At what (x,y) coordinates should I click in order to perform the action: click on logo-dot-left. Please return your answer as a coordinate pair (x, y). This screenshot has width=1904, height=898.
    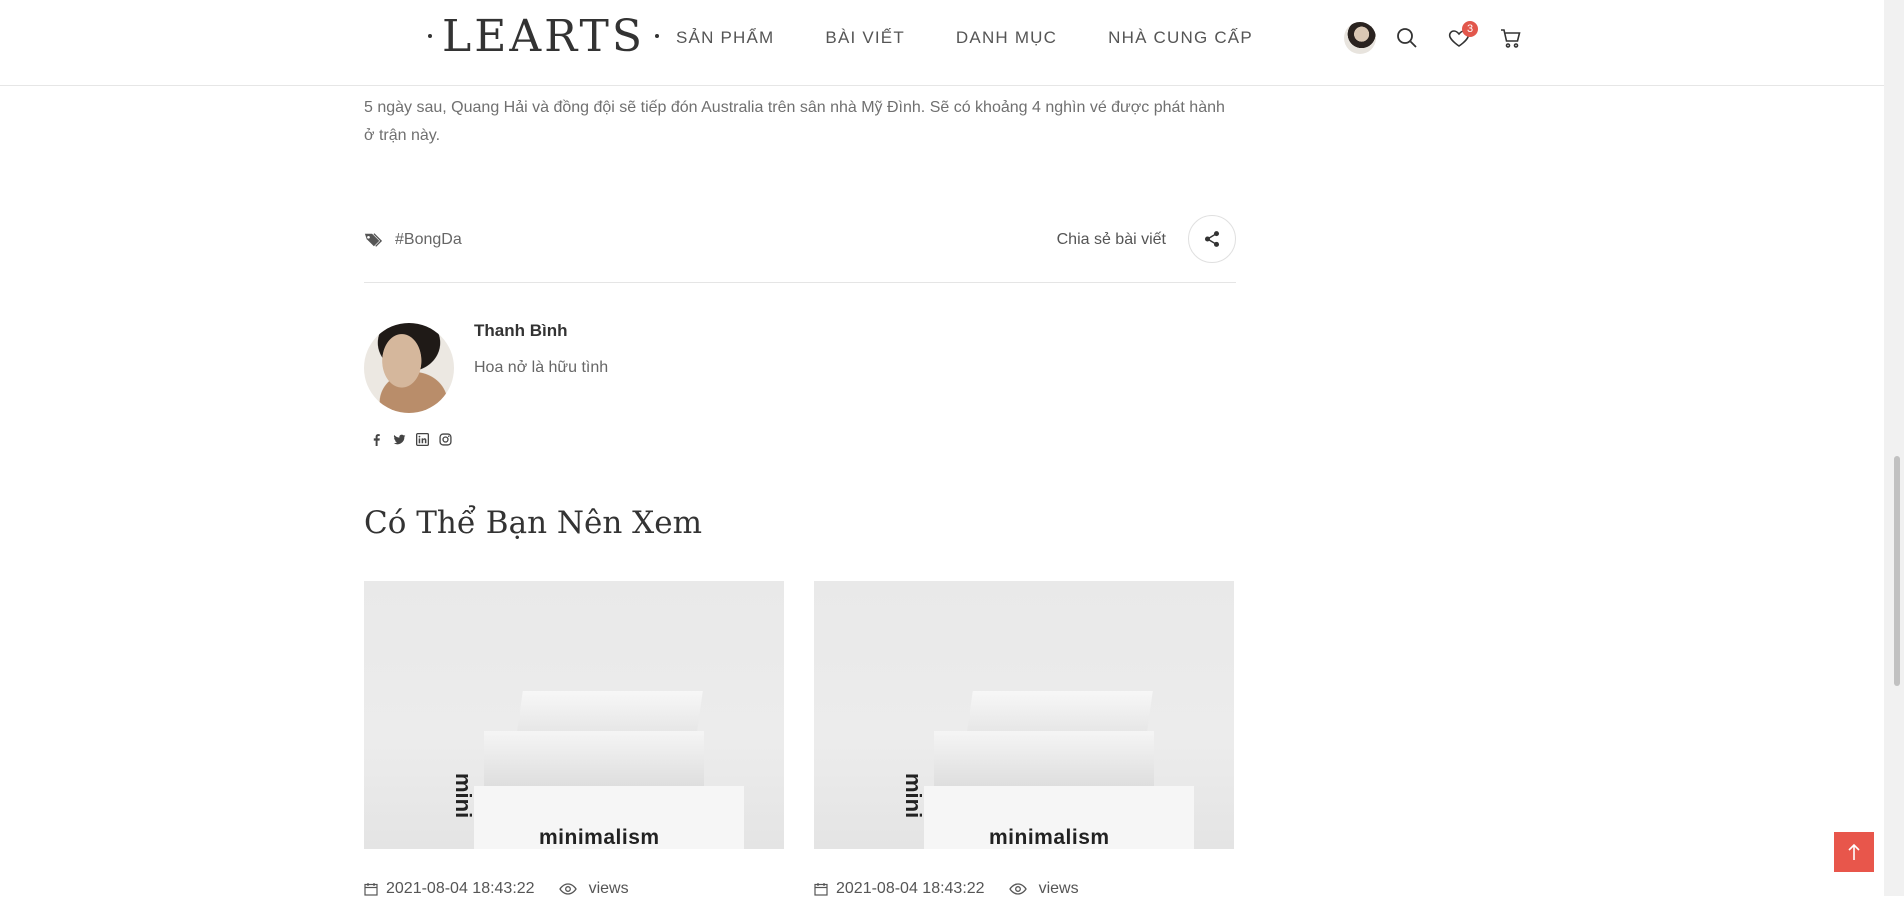
    Looking at the image, I should click on (430, 36).